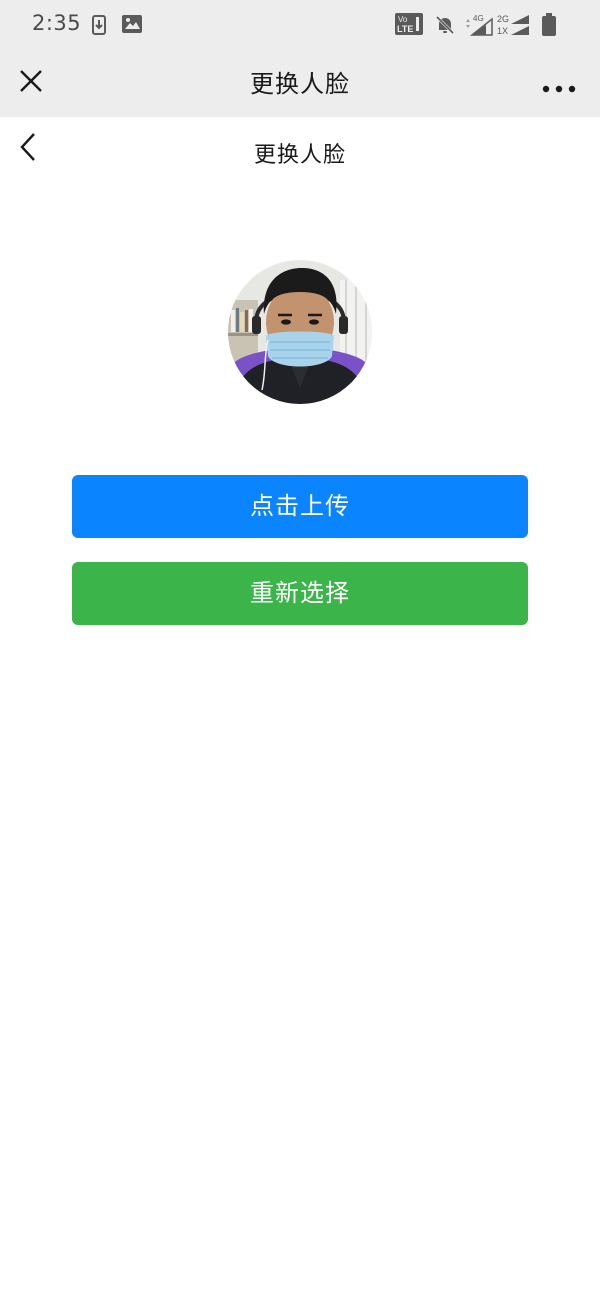 This screenshot has height=1300, width=600. I want to click on status-time: 2:35, so click(57, 23).